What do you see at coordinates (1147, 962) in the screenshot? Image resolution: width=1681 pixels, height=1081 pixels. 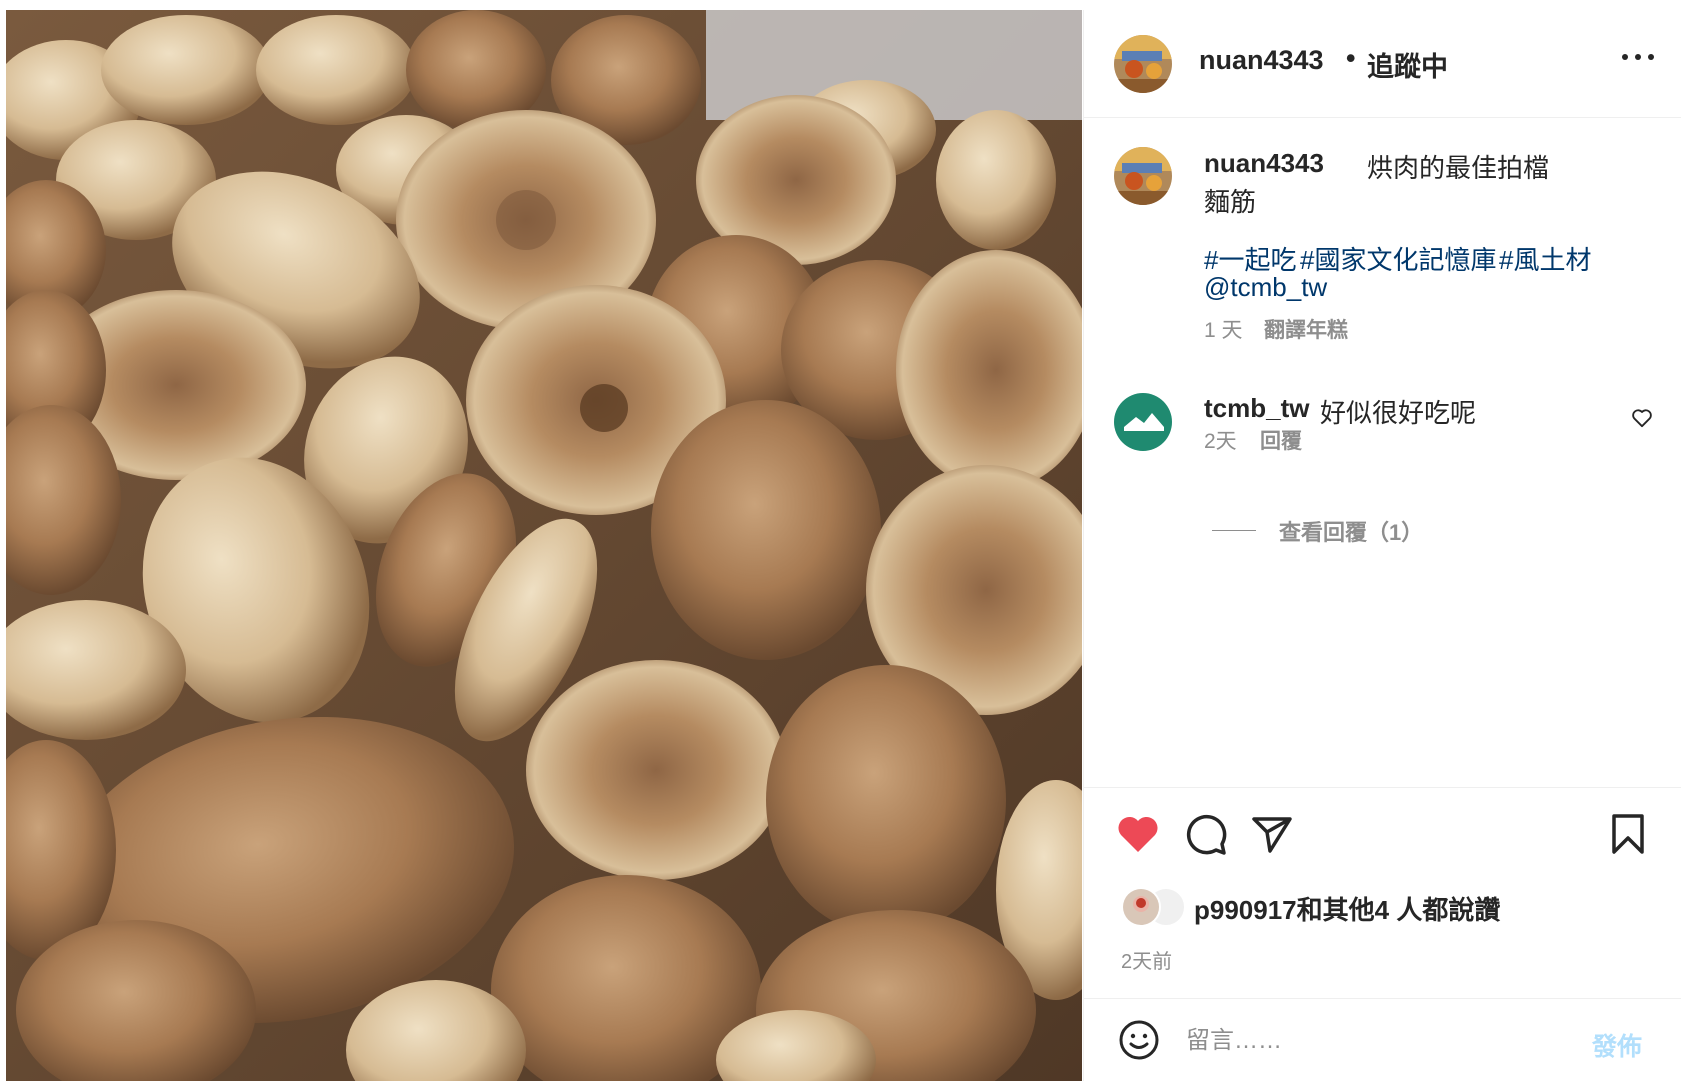 I see `post-timestamp: 2天前` at bounding box center [1147, 962].